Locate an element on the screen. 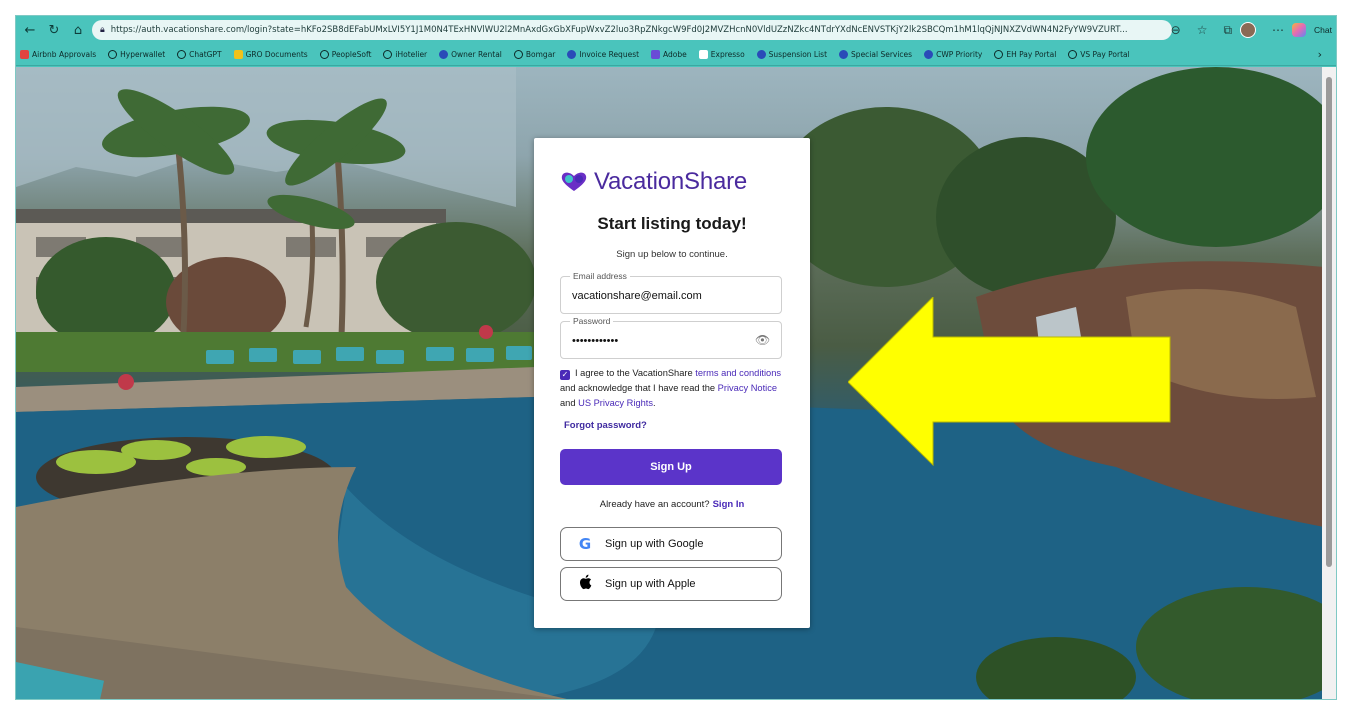  chat-button: Chat is located at coordinates (1323, 30).